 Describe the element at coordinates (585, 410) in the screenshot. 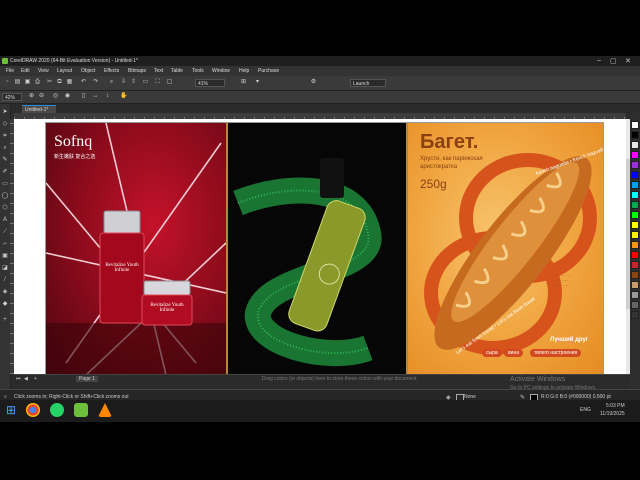

I see `language-indicator: ENG` at that location.